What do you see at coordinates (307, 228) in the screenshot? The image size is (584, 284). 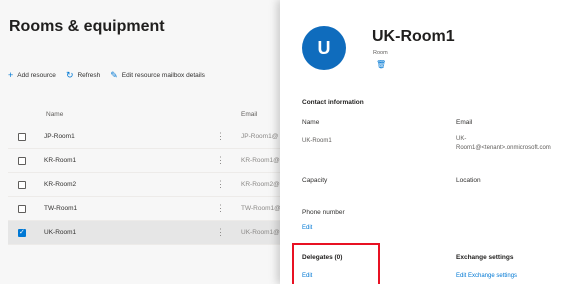 I see `phone-edit-link: Edit` at bounding box center [307, 228].